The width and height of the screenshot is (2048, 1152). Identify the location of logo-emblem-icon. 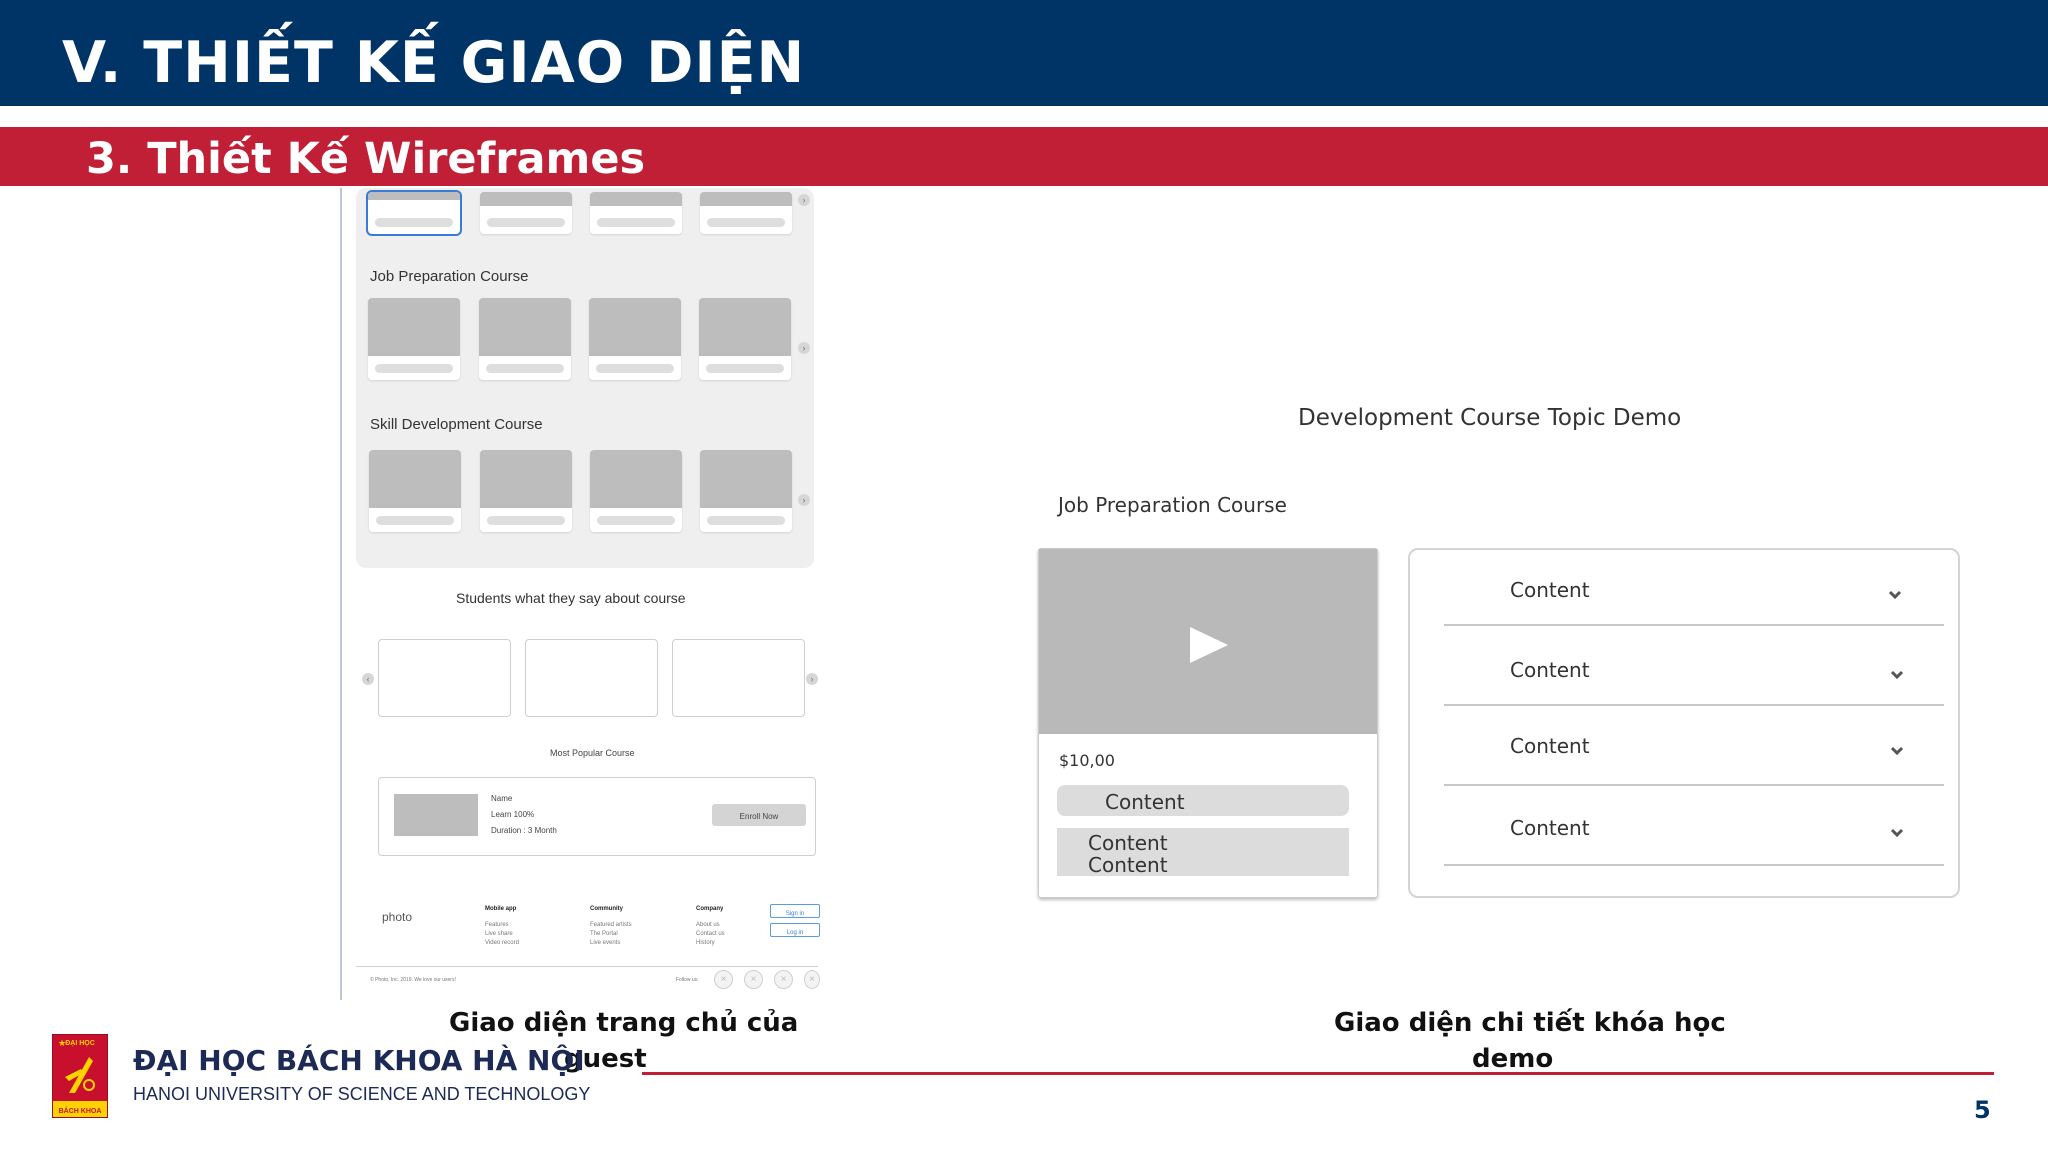
(80, 1075).